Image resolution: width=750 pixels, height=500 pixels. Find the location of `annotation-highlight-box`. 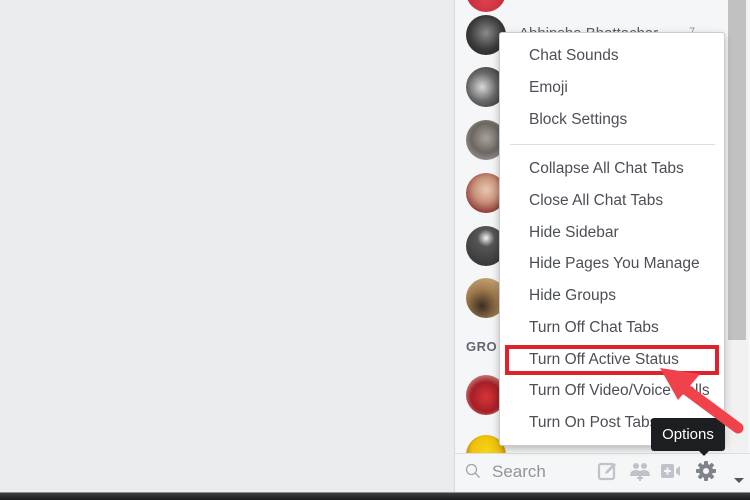

annotation-highlight-box is located at coordinates (612, 360).